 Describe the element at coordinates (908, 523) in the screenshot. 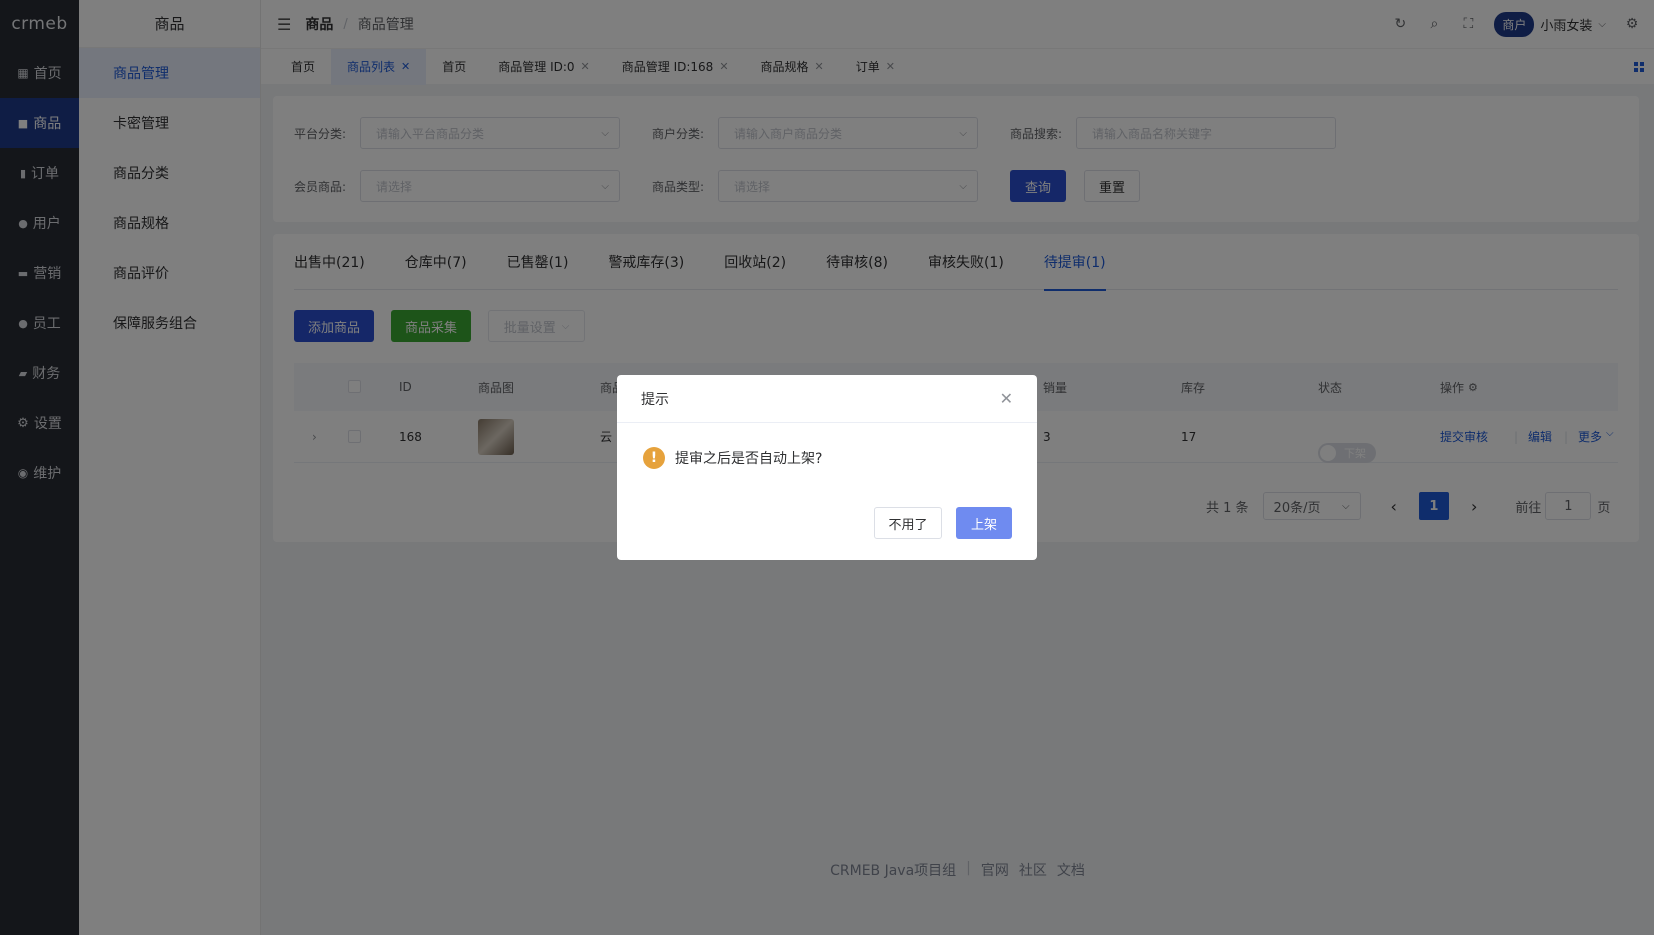

I see `cancel-button: 不用了` at that location.